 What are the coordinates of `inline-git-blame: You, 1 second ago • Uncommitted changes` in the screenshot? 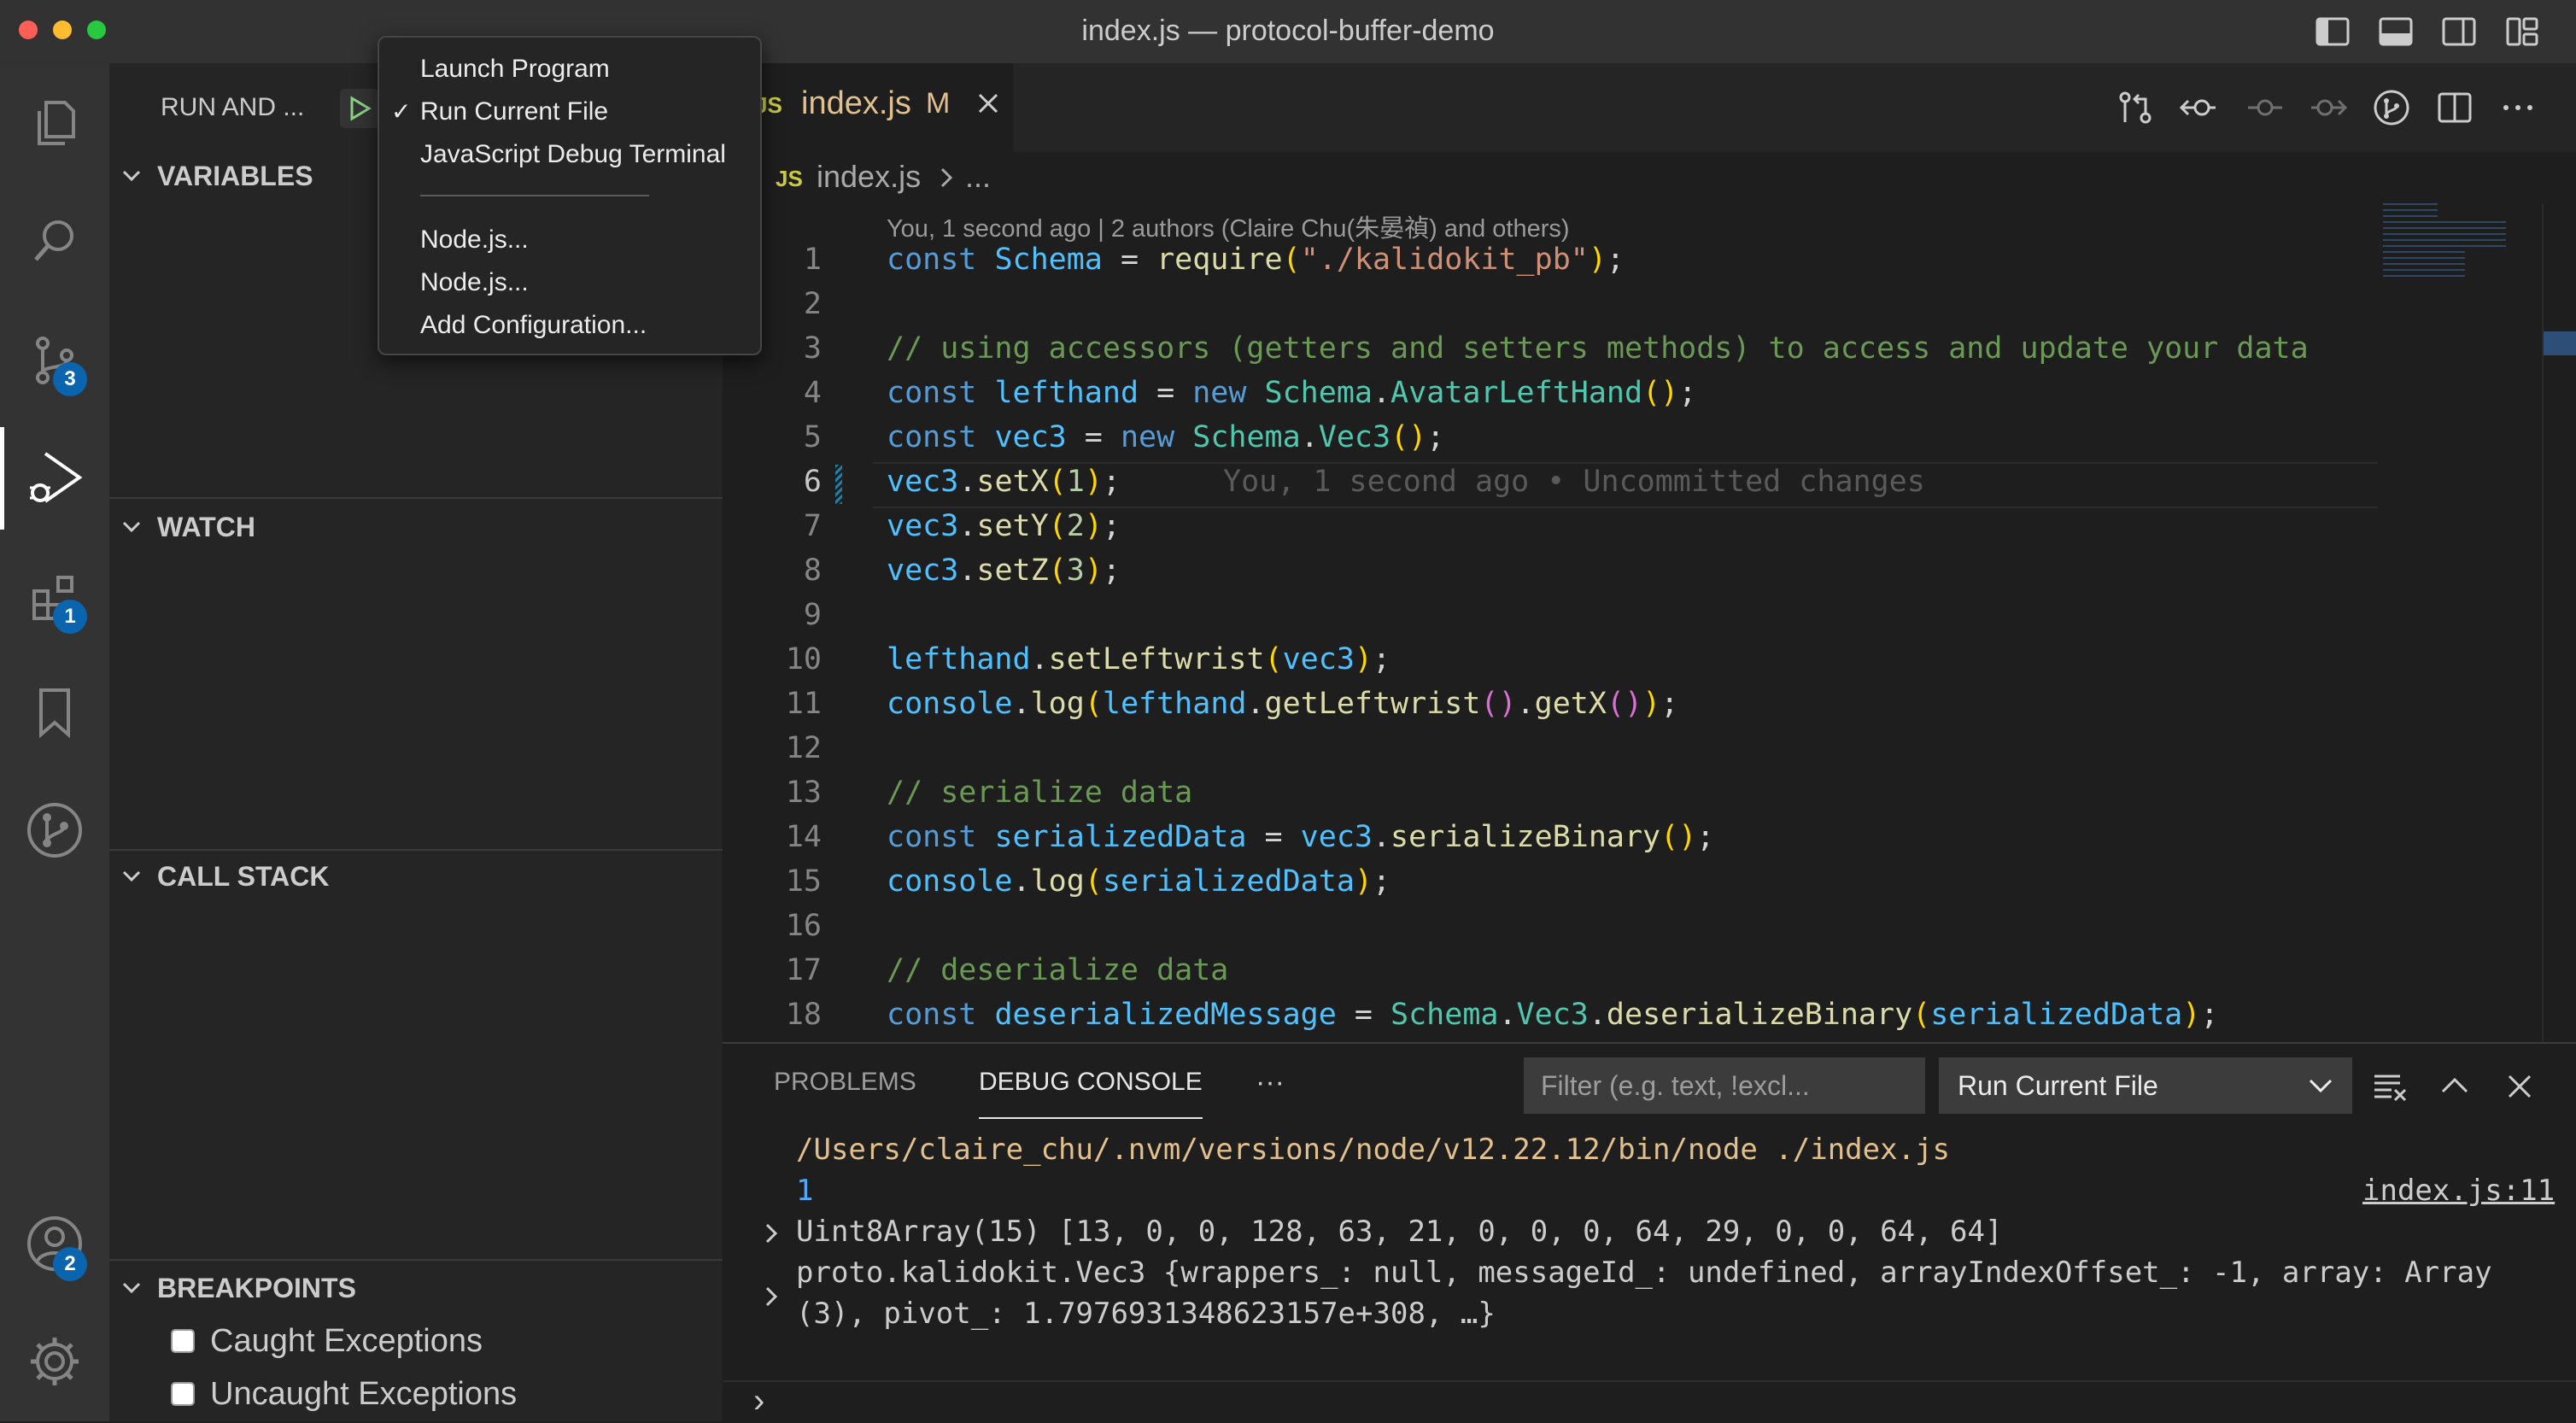 It's located at (1574, 482).